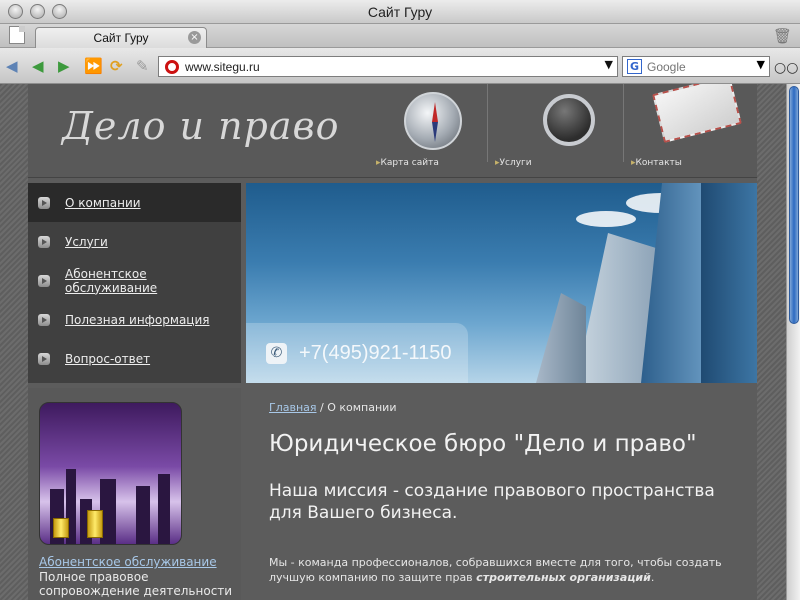 The height and width of the screenshot is (600, 800). What do you see at coordinates (38, 66) in the screenshot?
I see `back-arrow-icon-green: ◀` at bounding box center [38, 66].